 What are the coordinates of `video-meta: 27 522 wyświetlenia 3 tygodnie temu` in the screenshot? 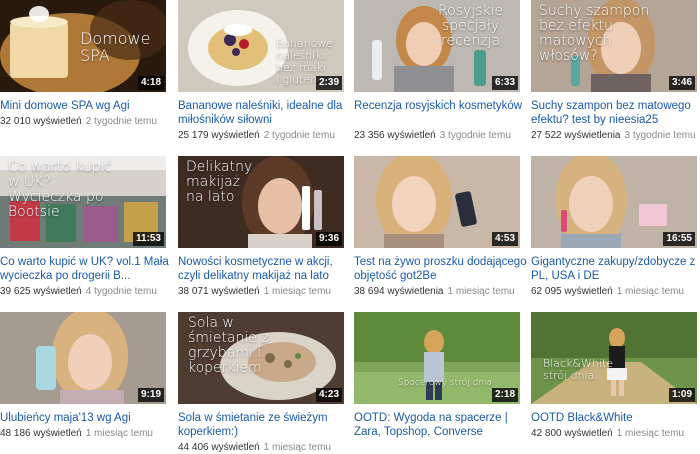 It's located at (615, 136).